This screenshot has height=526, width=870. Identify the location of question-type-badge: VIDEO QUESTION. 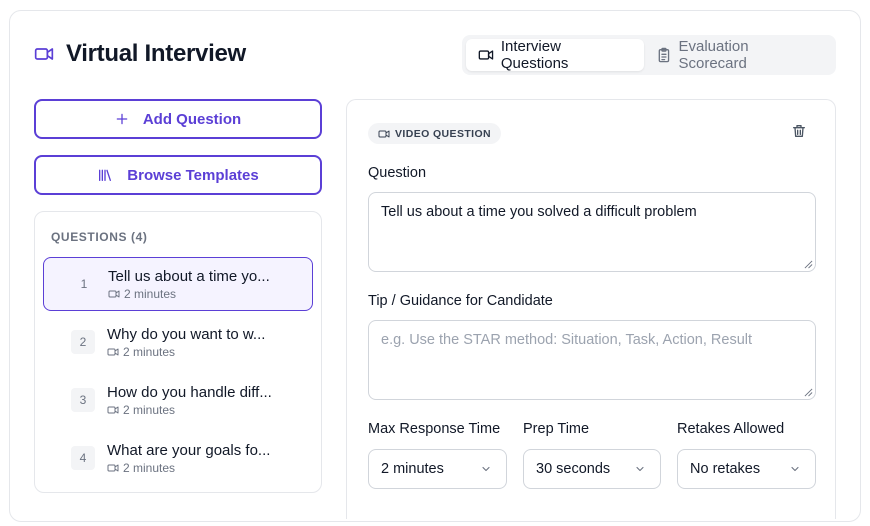
(435, 133).